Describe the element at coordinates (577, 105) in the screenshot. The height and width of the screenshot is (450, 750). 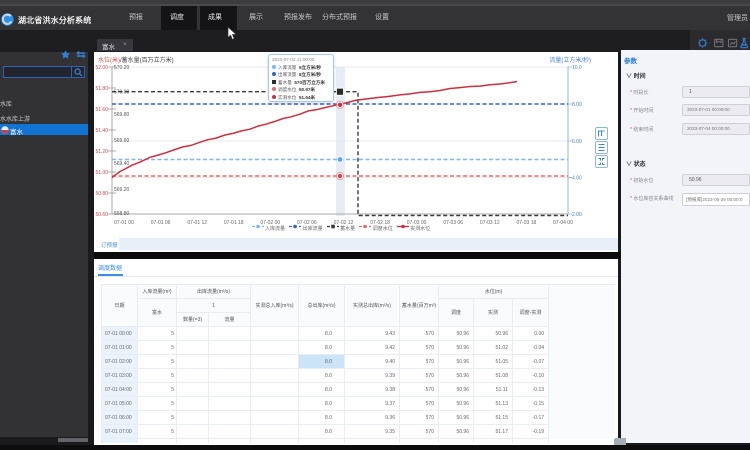
I see `svg-text: 8.00` at that location.